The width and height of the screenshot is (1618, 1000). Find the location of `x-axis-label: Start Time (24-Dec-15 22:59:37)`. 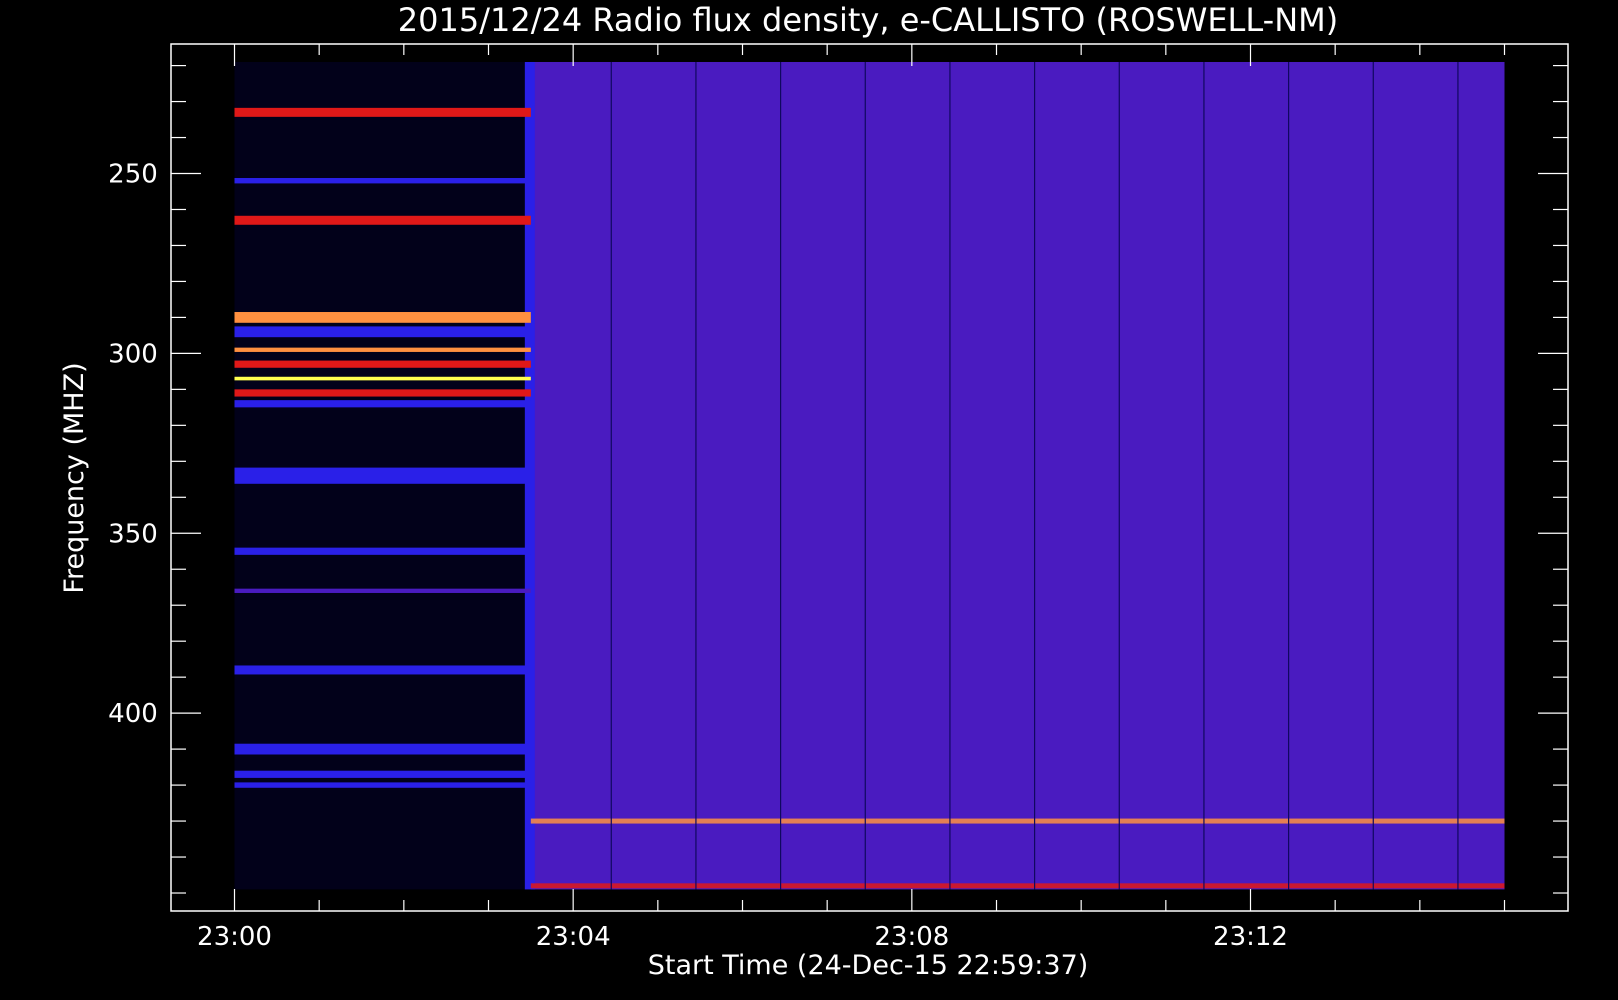

x-axis-label: Start Time (24-Dec-15 22:59:37) is located at coordinates (868, 965).